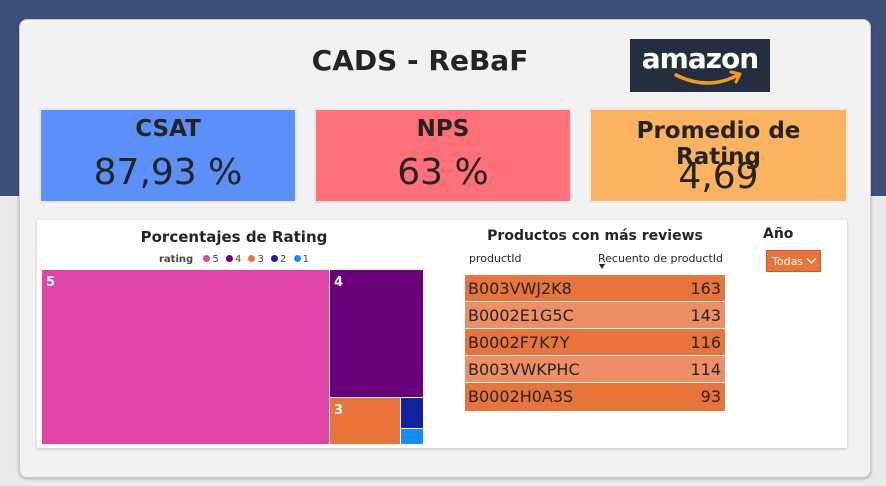  What do you see at coordinates (595, 342) in the screenshot?
I see `table-row: B0002F7K7Y 116` at bounding box center [595, 342].